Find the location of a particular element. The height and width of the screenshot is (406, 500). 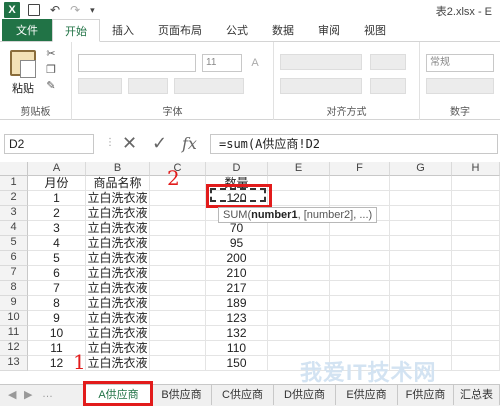

cell-b13: 立白洗衣液 is located at coordinates (118, 363).